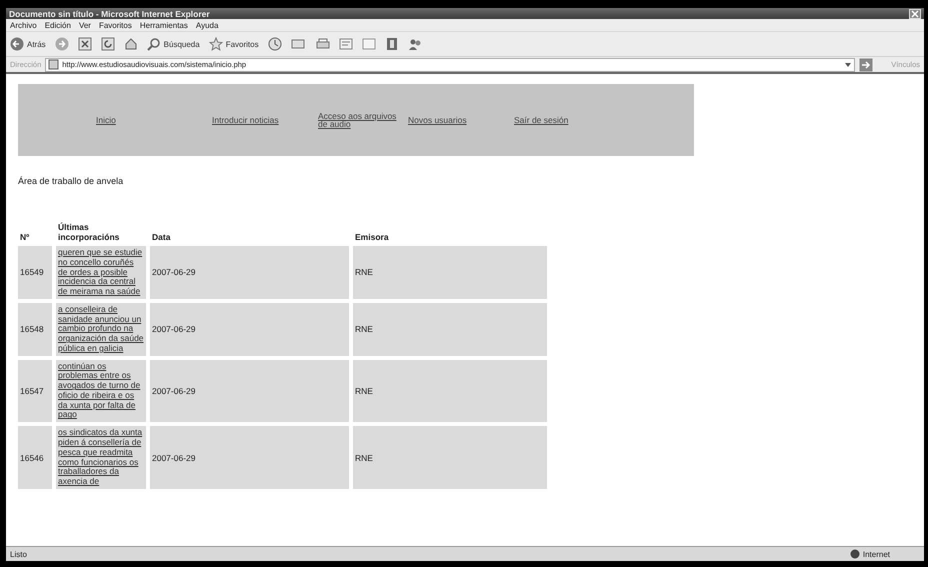 This screenshot has width=928, height=567. What do you see at coordinates (101, 457) in the screenshot?
I see `news-link: os sindicatos da xunta piden á consellería de pesca que readmita como funcionarios os traballadores da axencia de` at bounding box center [101, 457].